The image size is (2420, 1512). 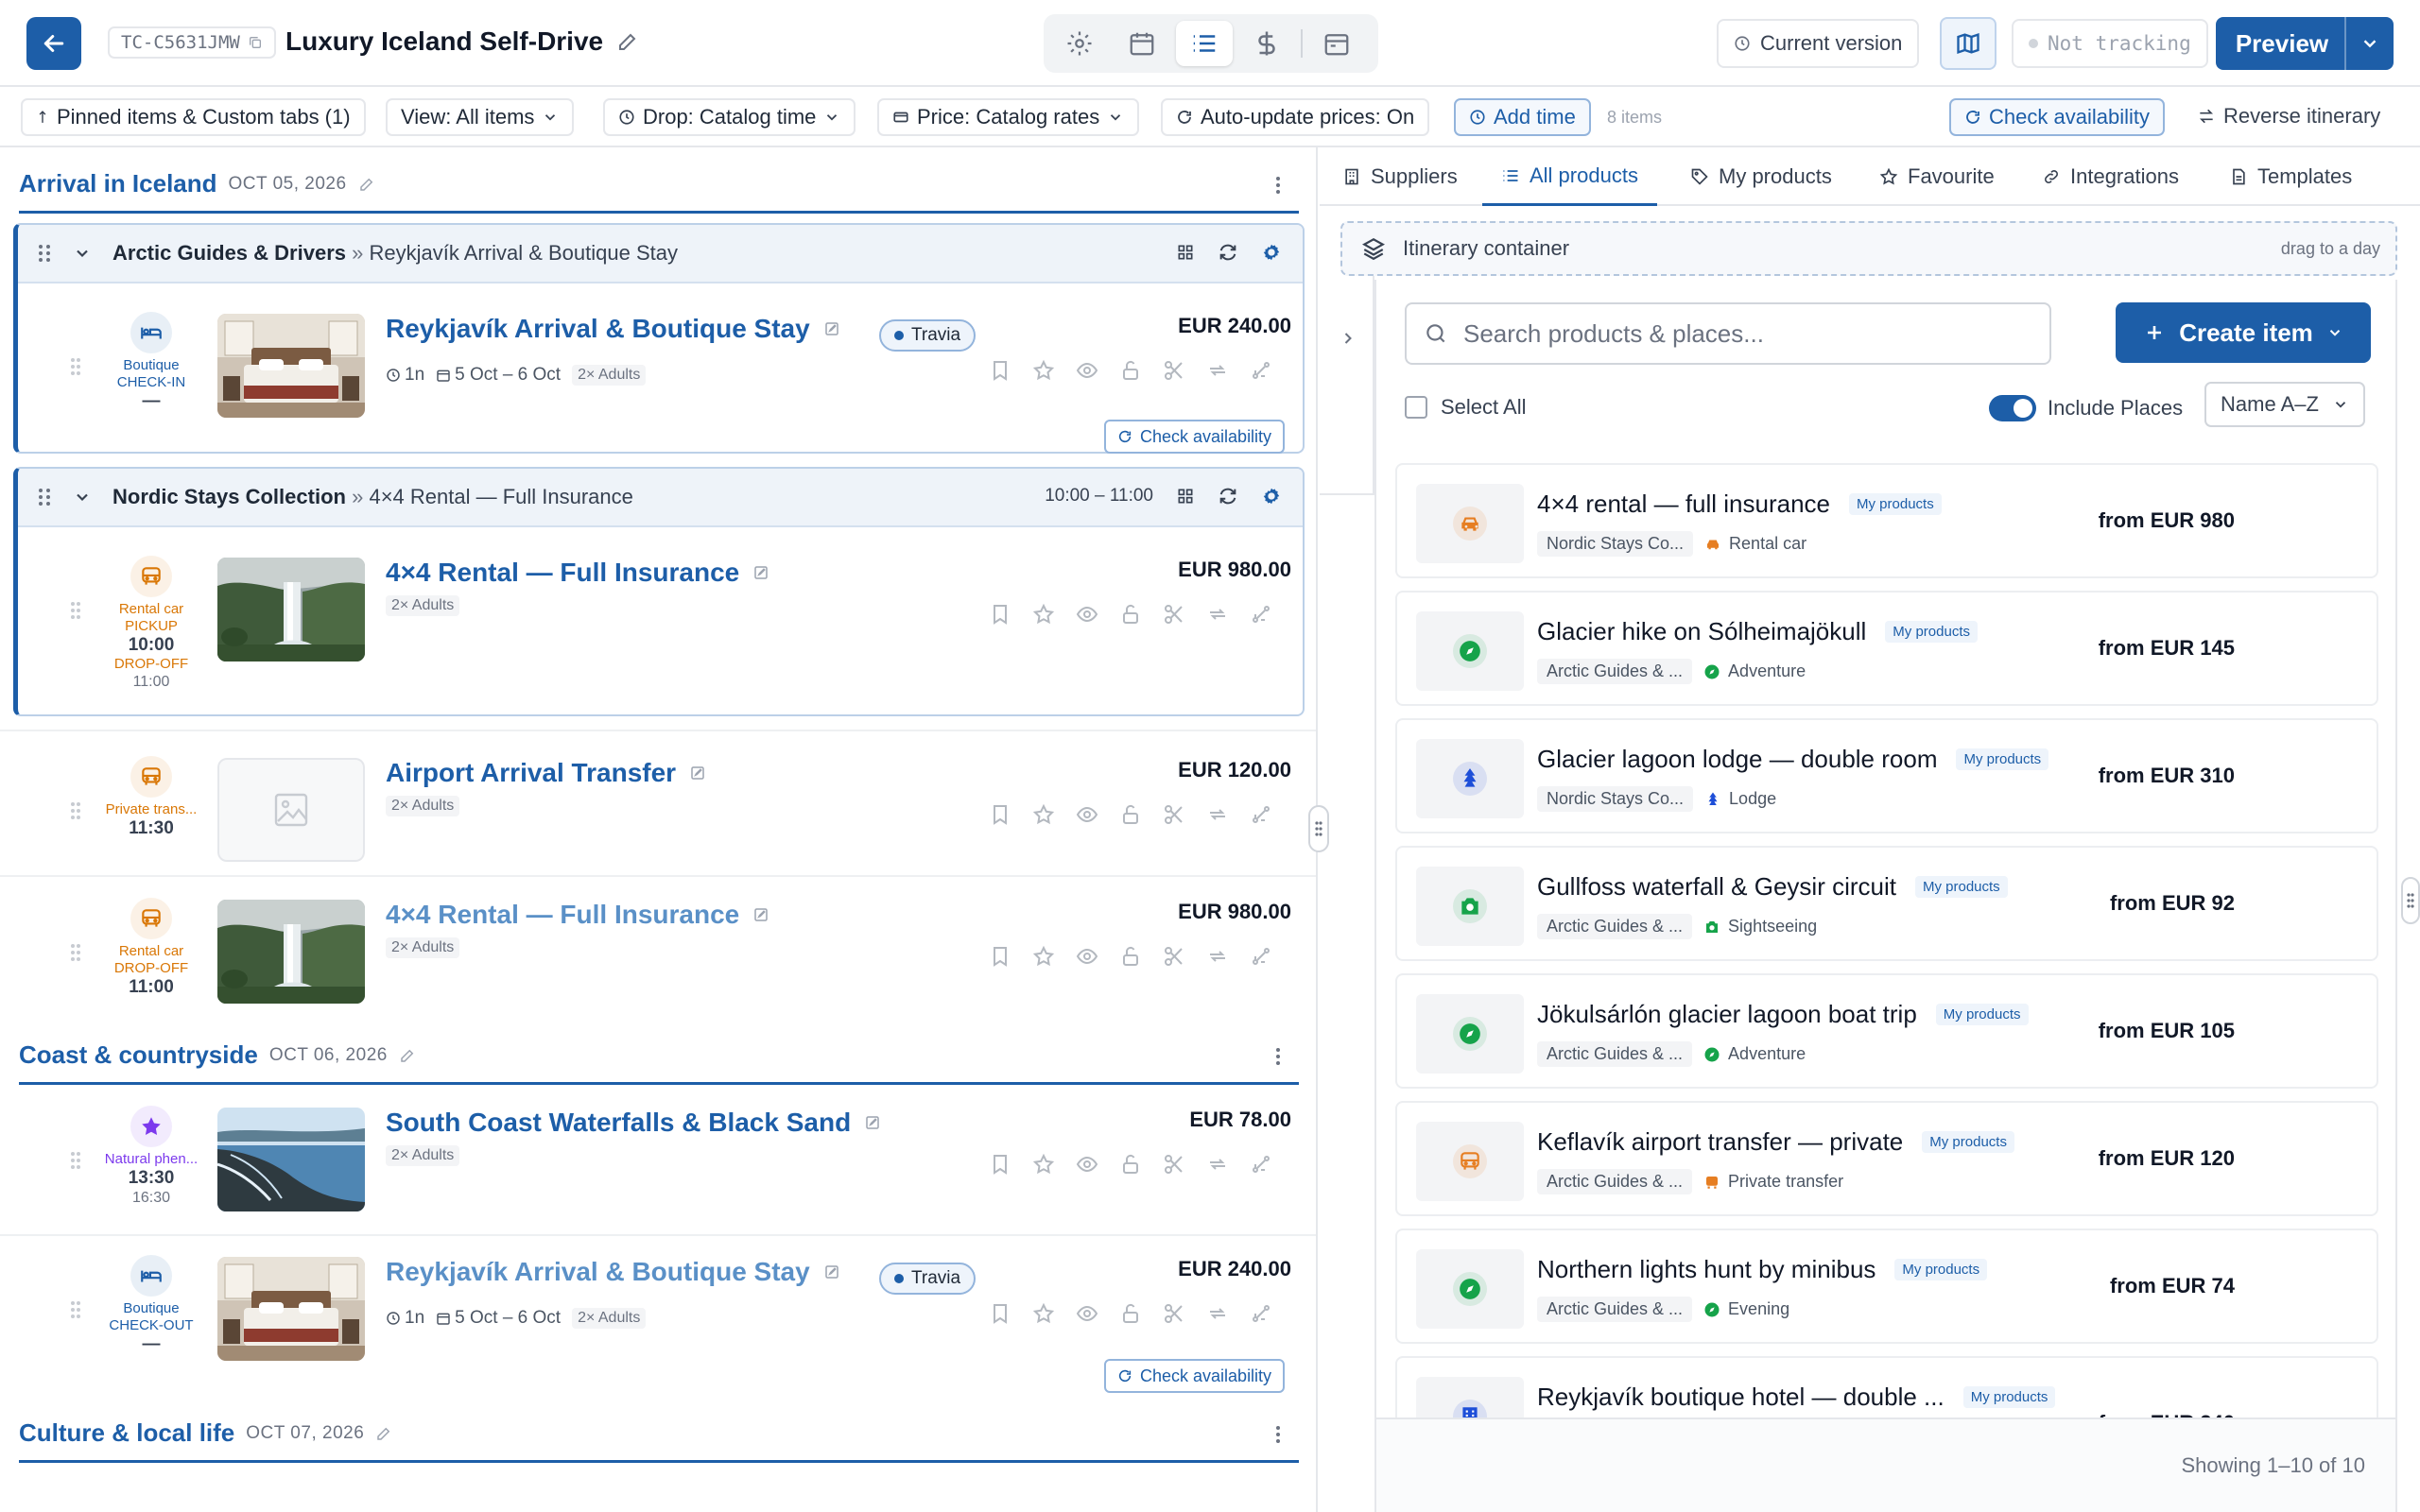 I want to click on item-title-wrap: Airport Arrival Transfer, so click(x=546, y=773).